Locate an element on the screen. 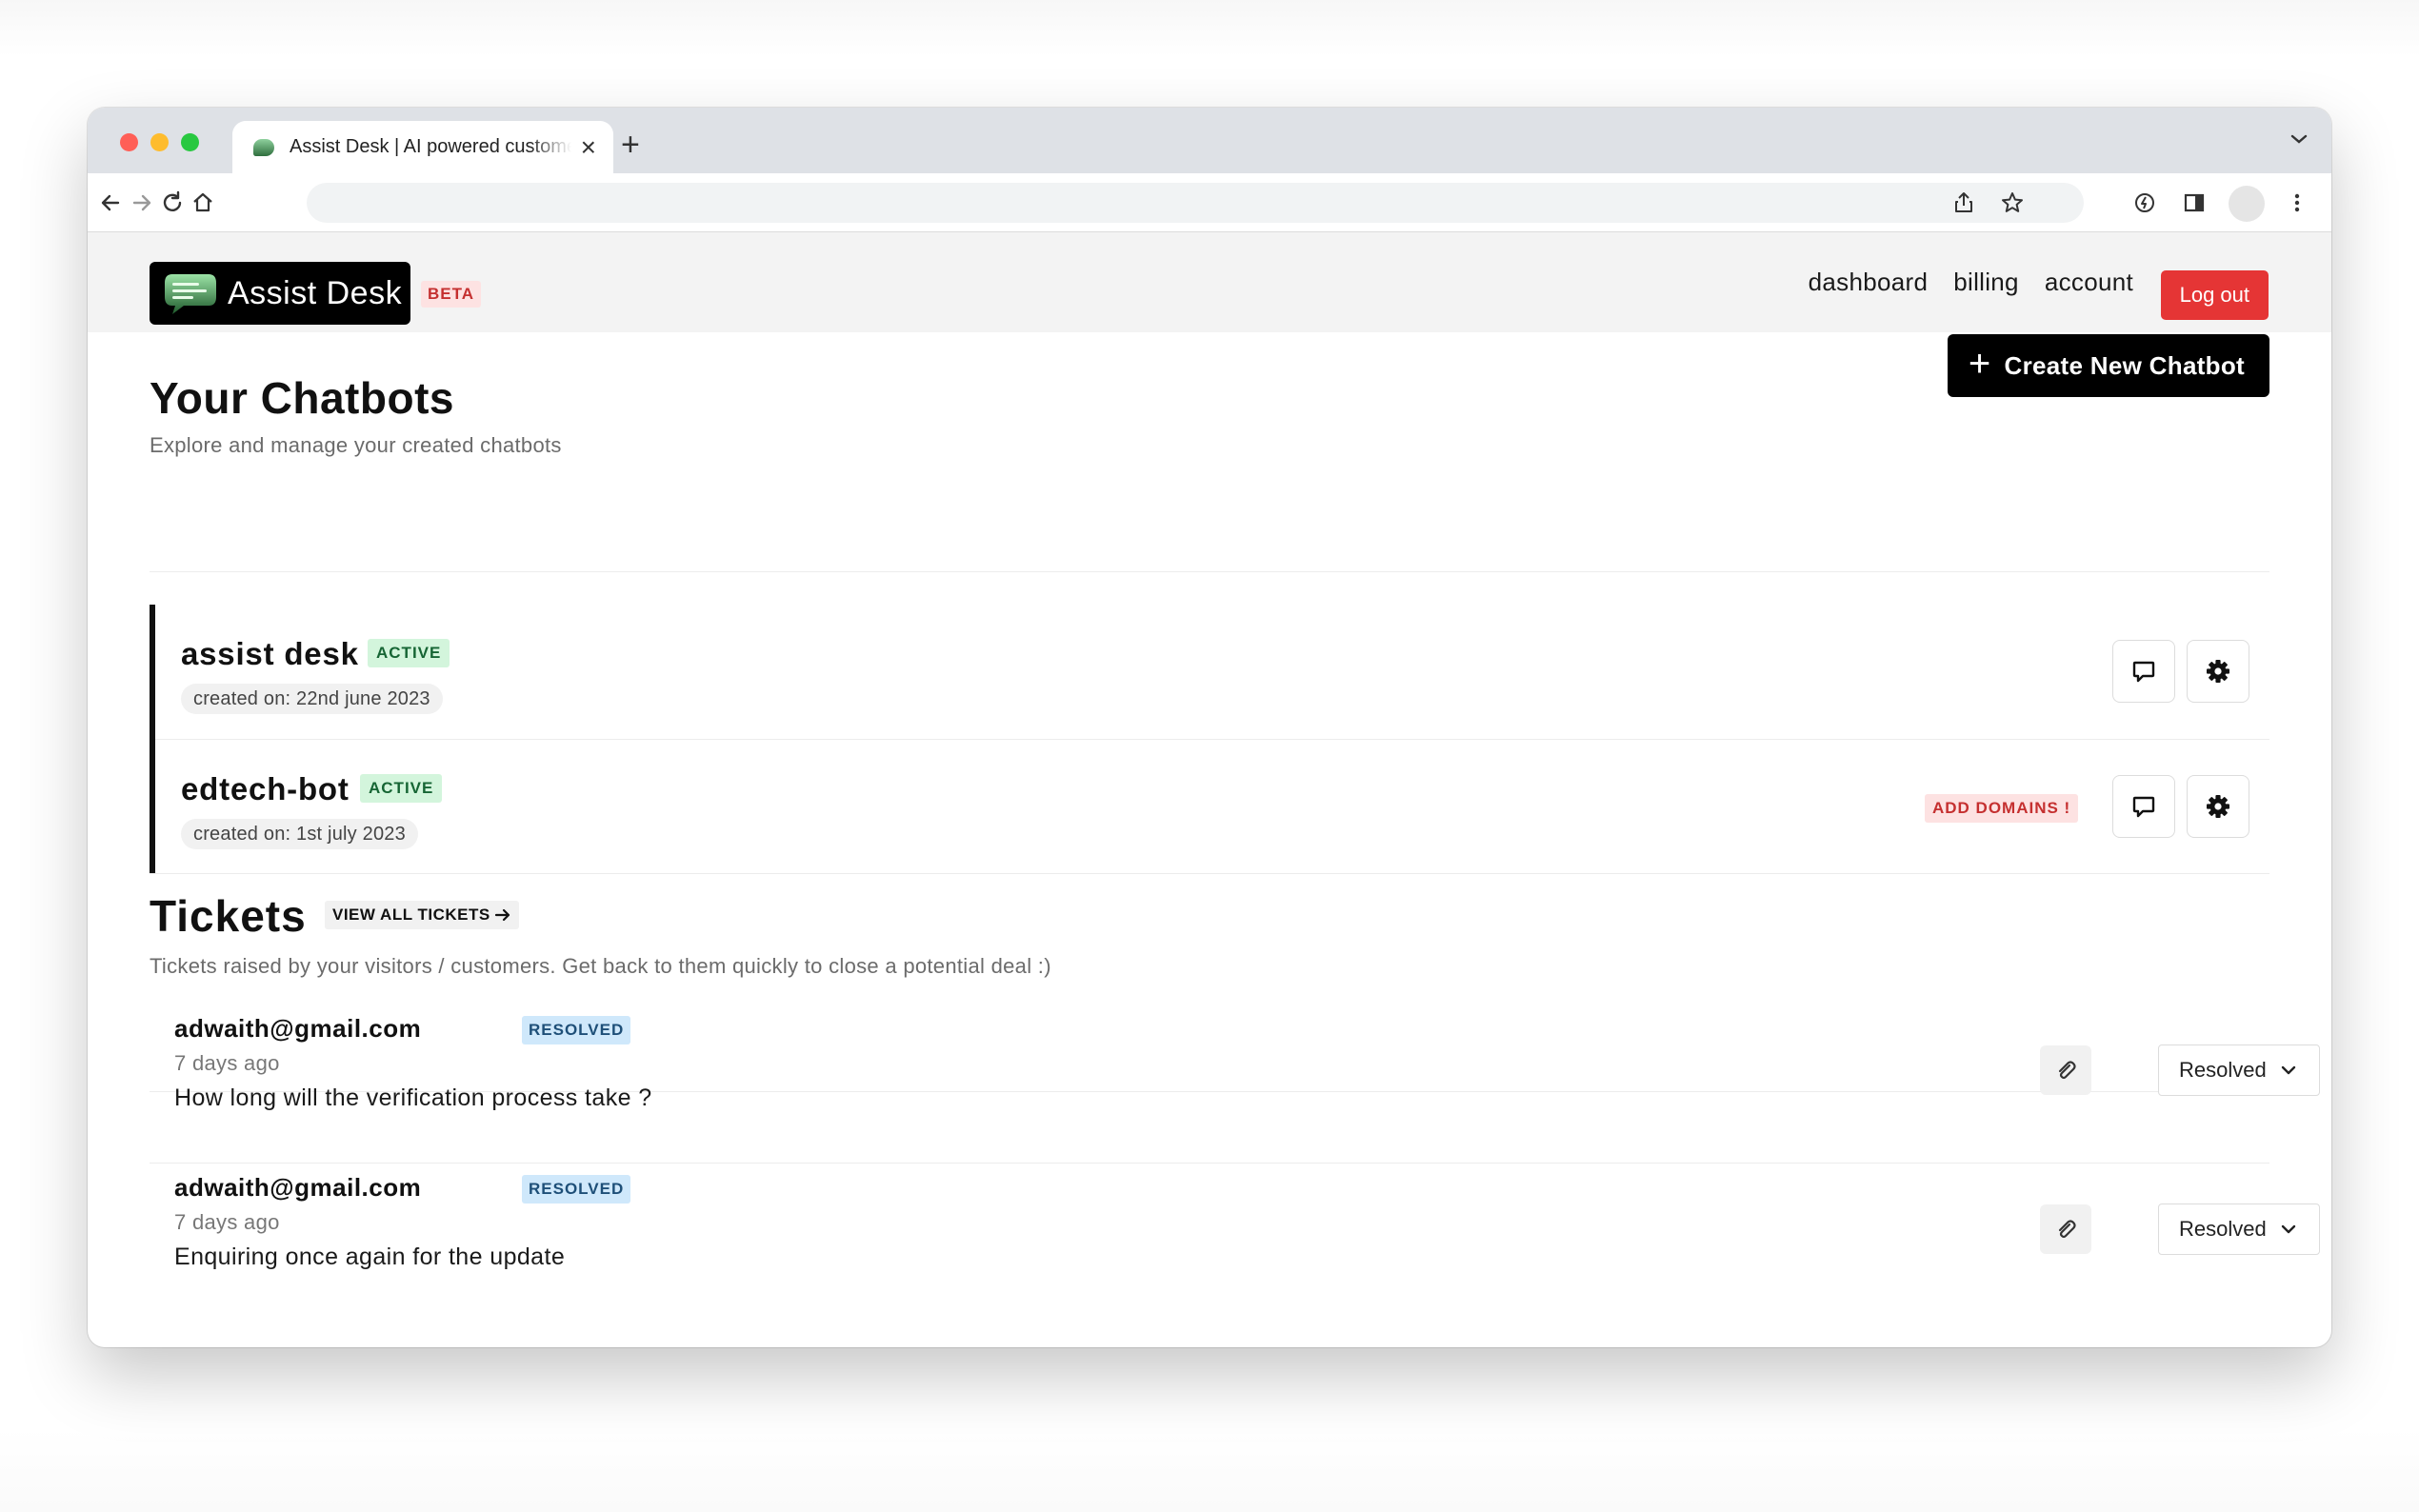 The width and height of the screenshot is (2419, 1512). plus-icon: + is located at coordinates (1980, 364).